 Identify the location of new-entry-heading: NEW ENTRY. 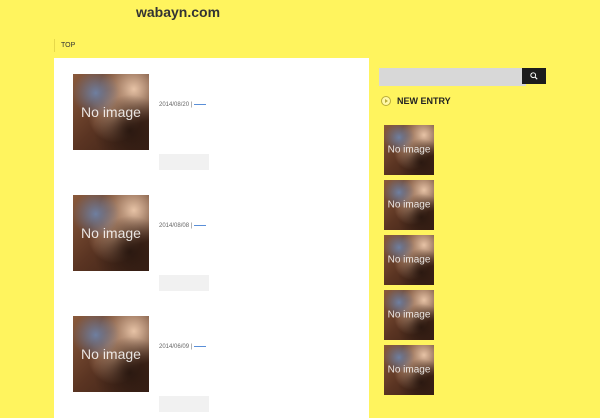
(416, 101).